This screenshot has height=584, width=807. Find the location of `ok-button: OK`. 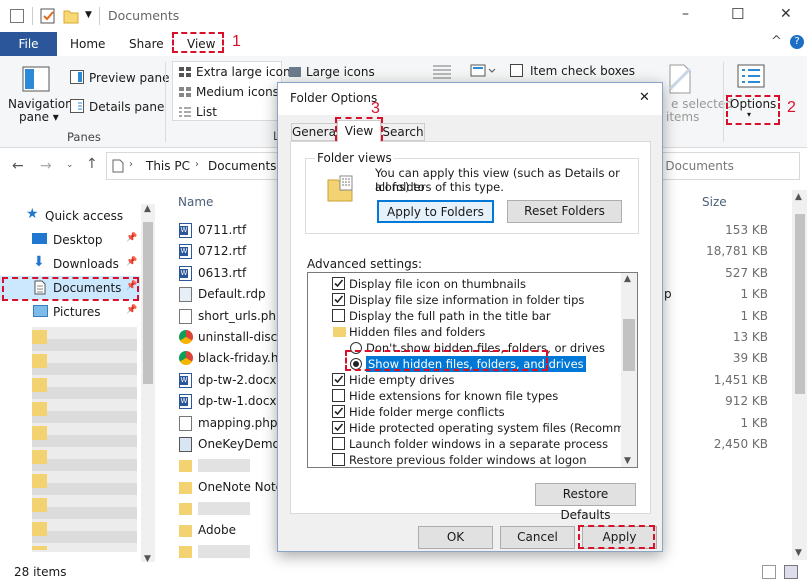

ok-button: OK is located at coordinates (455, 537).